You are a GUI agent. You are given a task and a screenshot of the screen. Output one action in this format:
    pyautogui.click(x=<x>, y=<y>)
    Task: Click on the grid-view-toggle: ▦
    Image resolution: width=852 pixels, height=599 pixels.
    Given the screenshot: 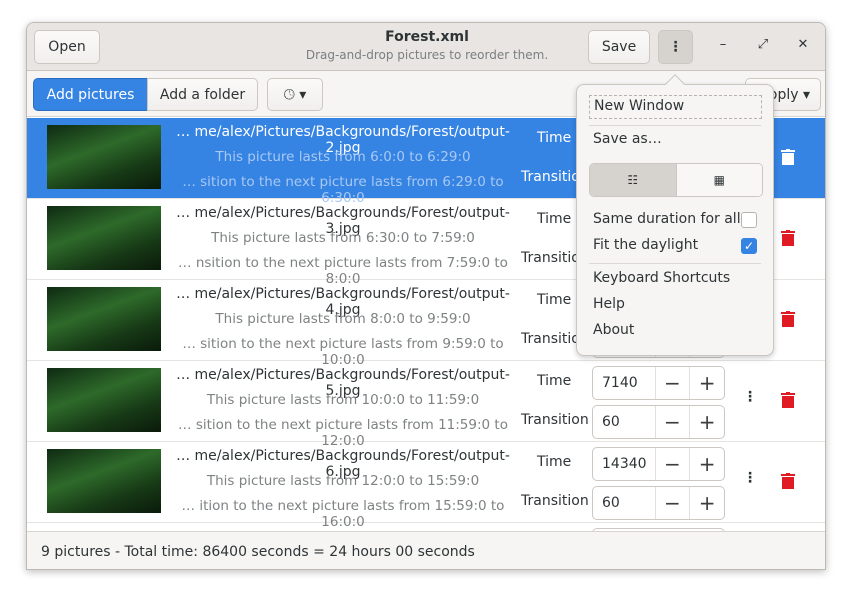 What is the action you would take?
    pyautogui.click(x=719, y=180)
    